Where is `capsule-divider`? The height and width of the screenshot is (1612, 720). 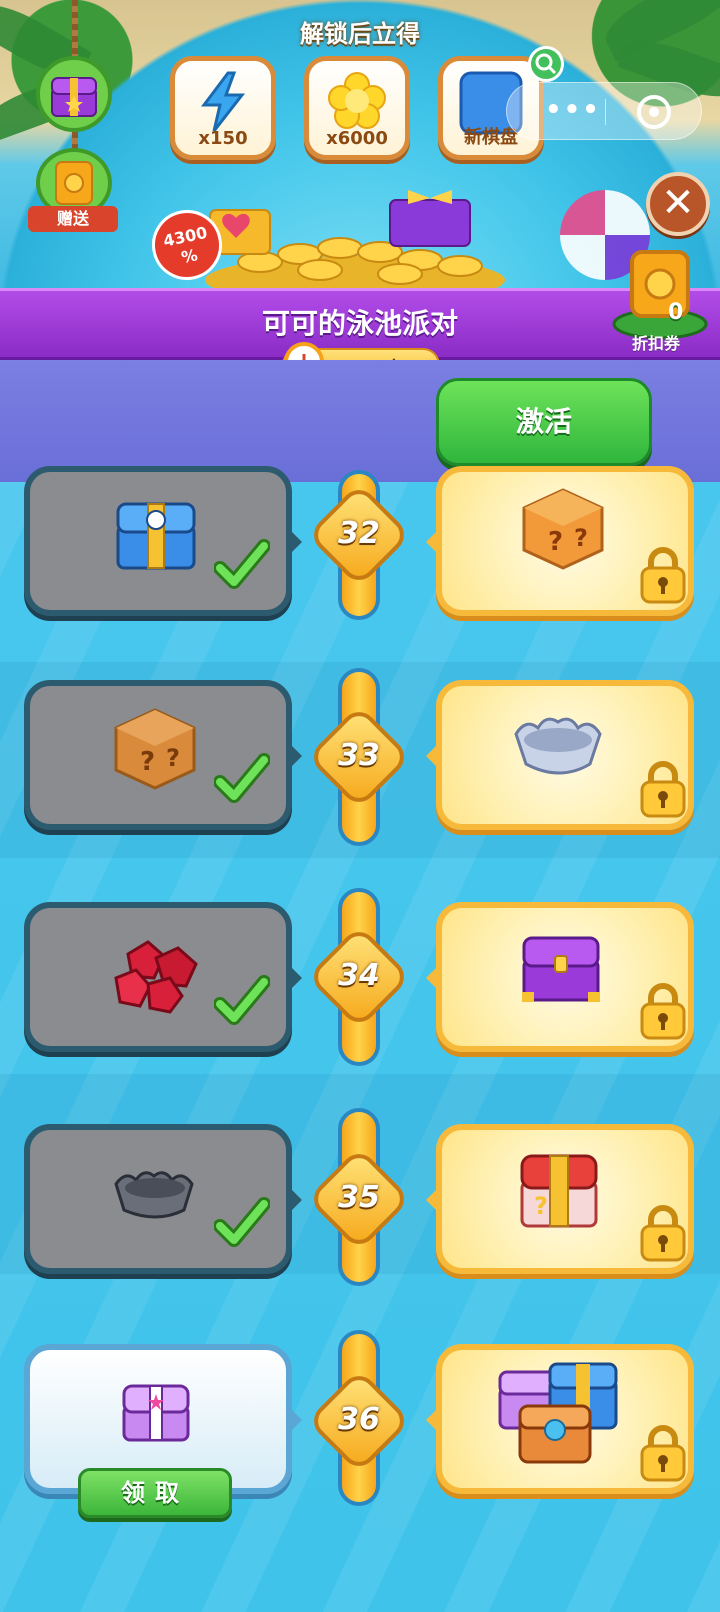 capsule-divider is located at coordinates (605, 112).